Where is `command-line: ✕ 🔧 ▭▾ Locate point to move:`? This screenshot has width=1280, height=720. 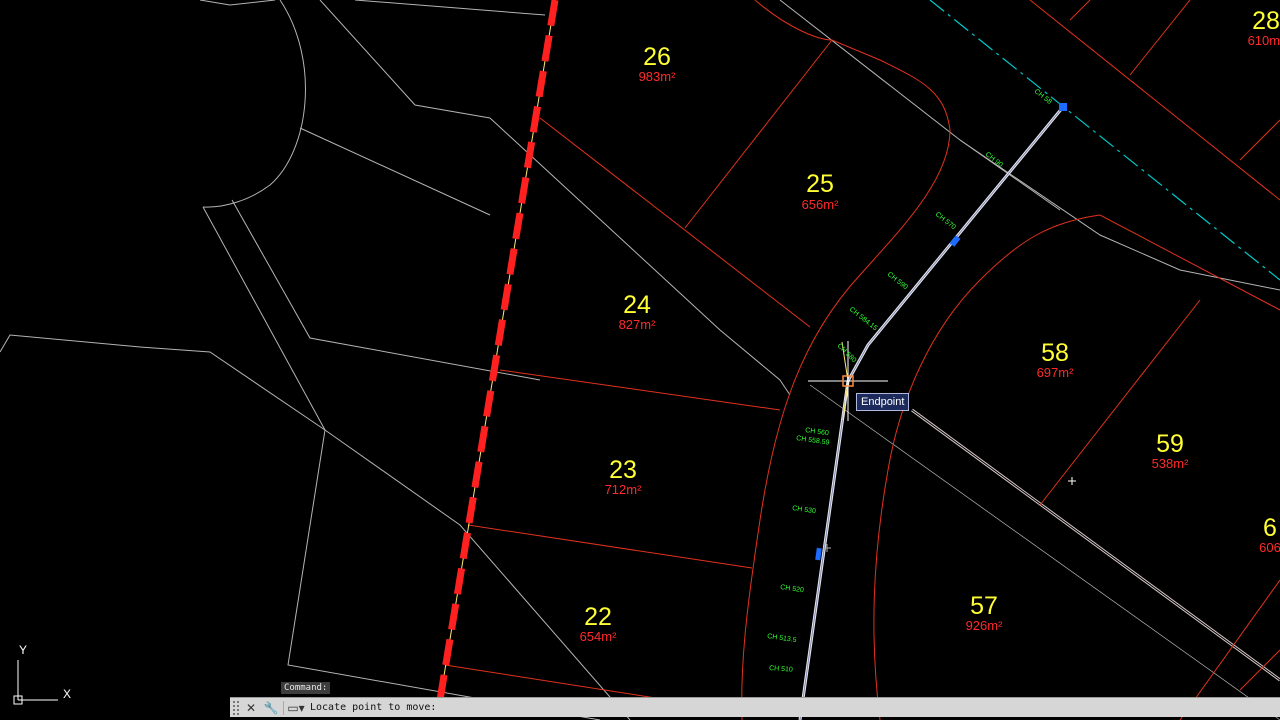
command-line: ✕ 🔧 ▭▾ Locate point to move: is located at coordinates (755, 707).